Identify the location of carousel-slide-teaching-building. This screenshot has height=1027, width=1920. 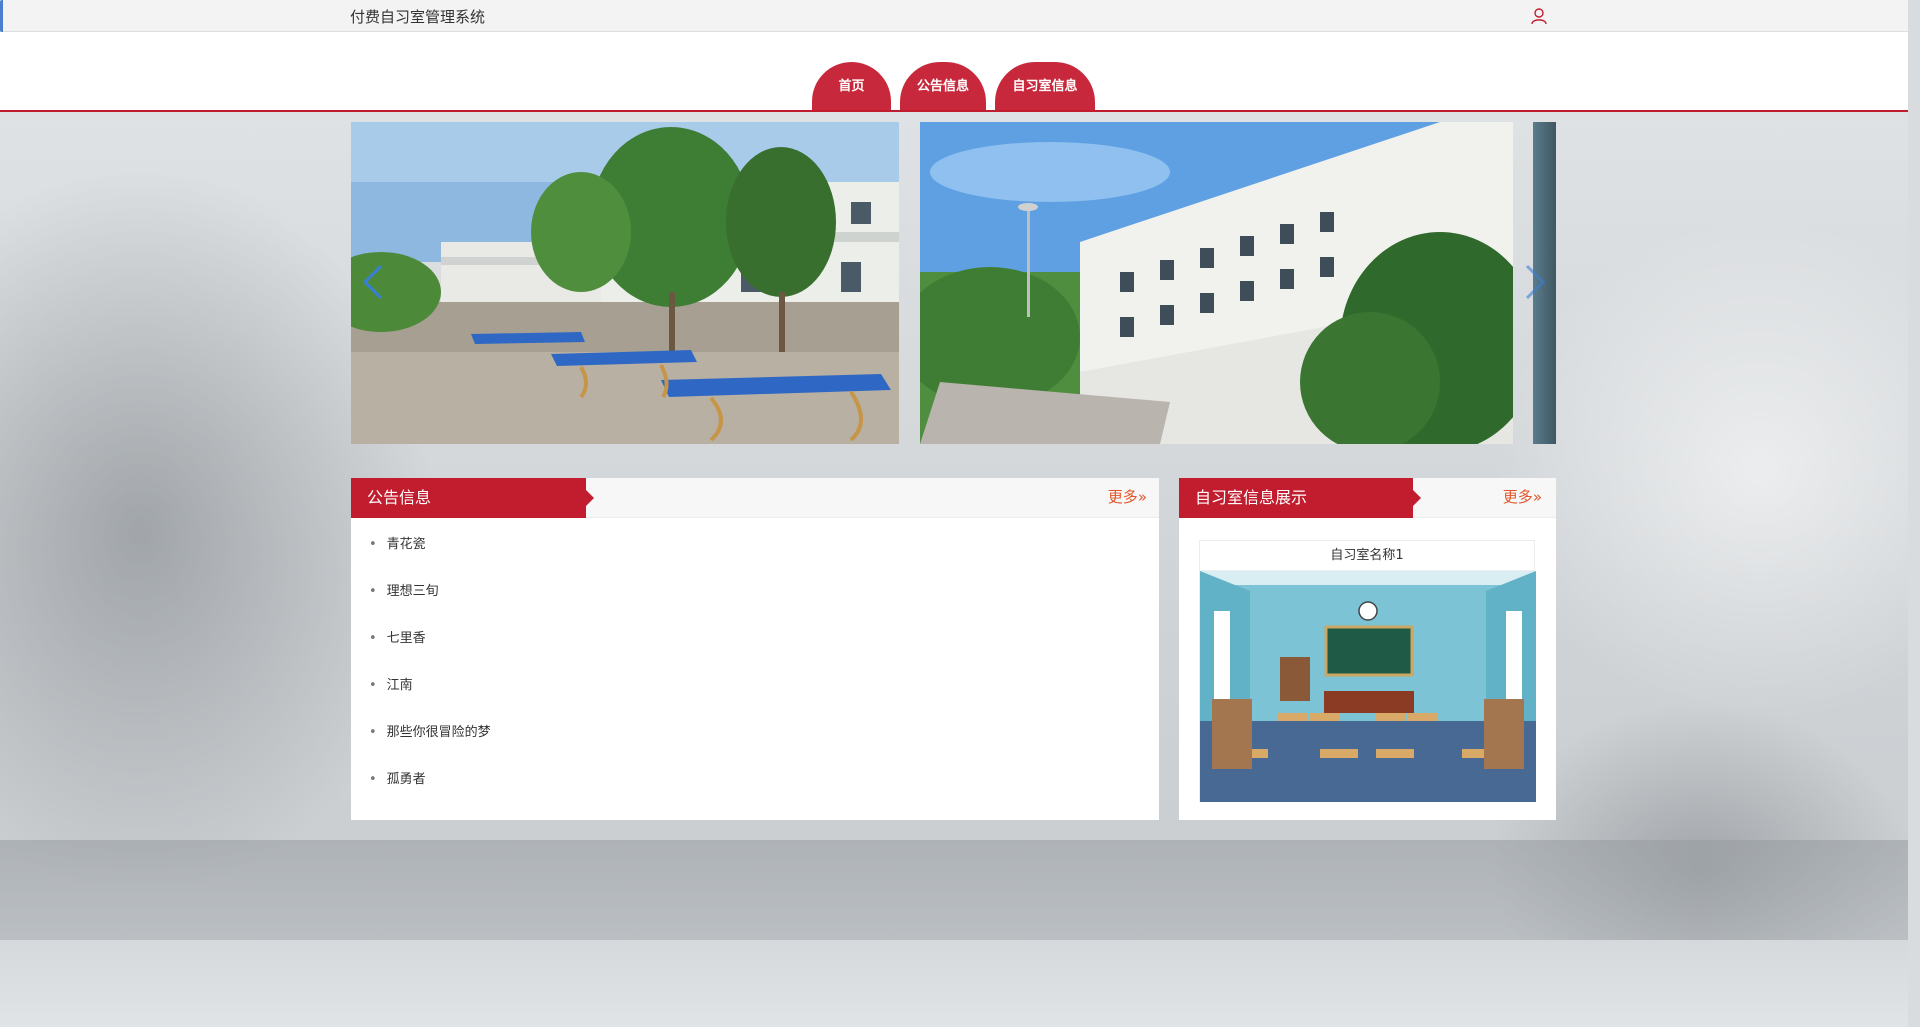
(1216, 283).